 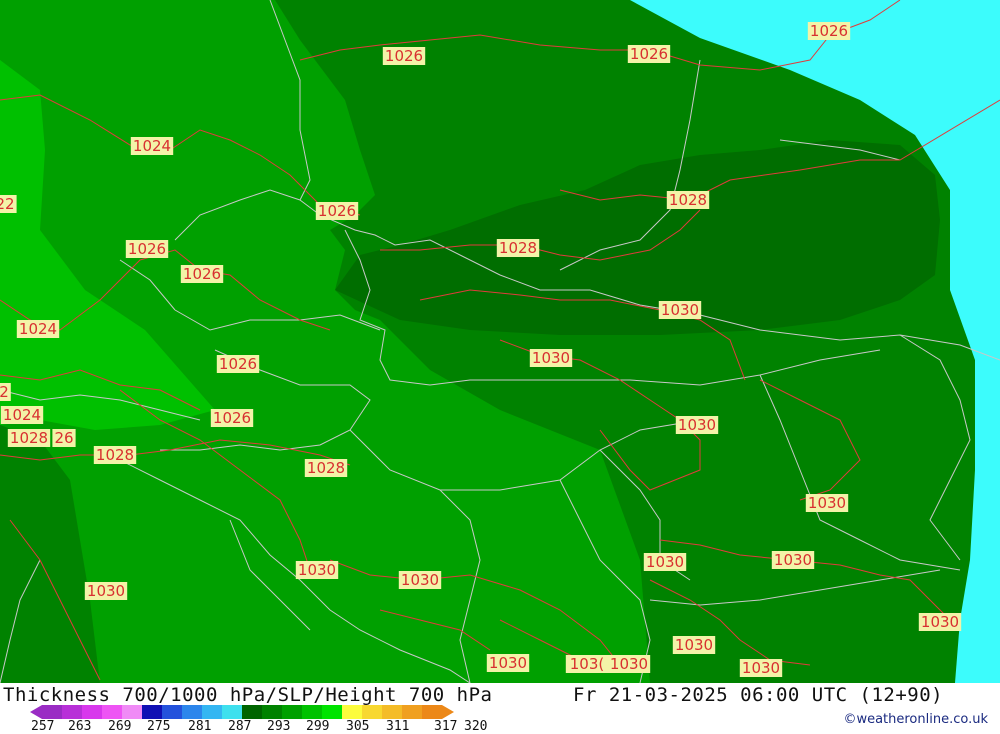 I want to click on legend-arrow-right, so click(x=448, y=712).